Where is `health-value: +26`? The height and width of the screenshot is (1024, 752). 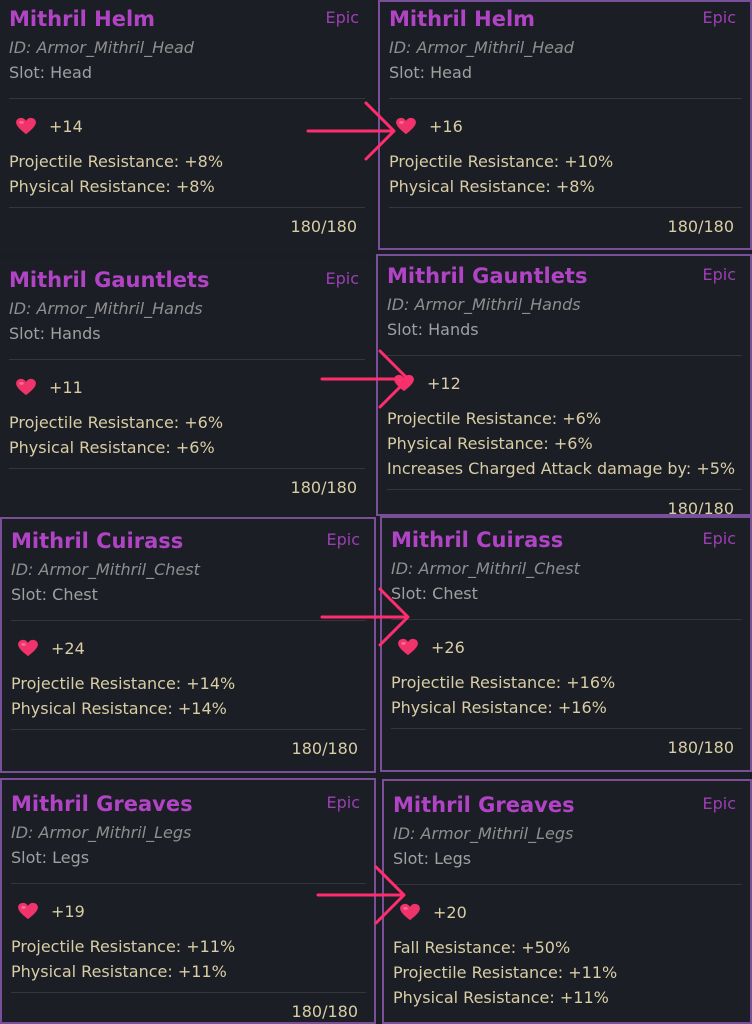 health-value: +26 is located at coordinates (448, 647).